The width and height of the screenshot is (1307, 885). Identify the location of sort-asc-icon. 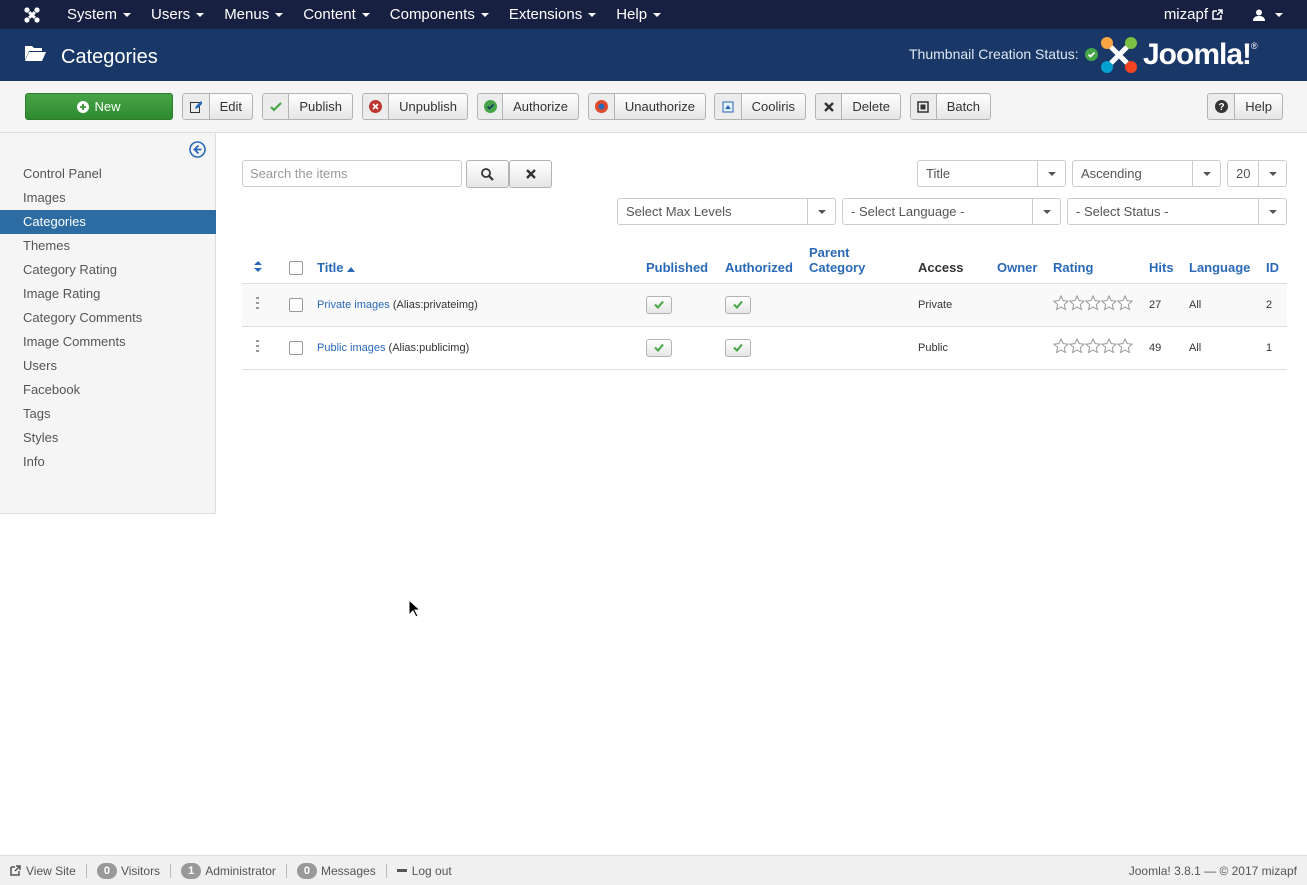
(351, 269).